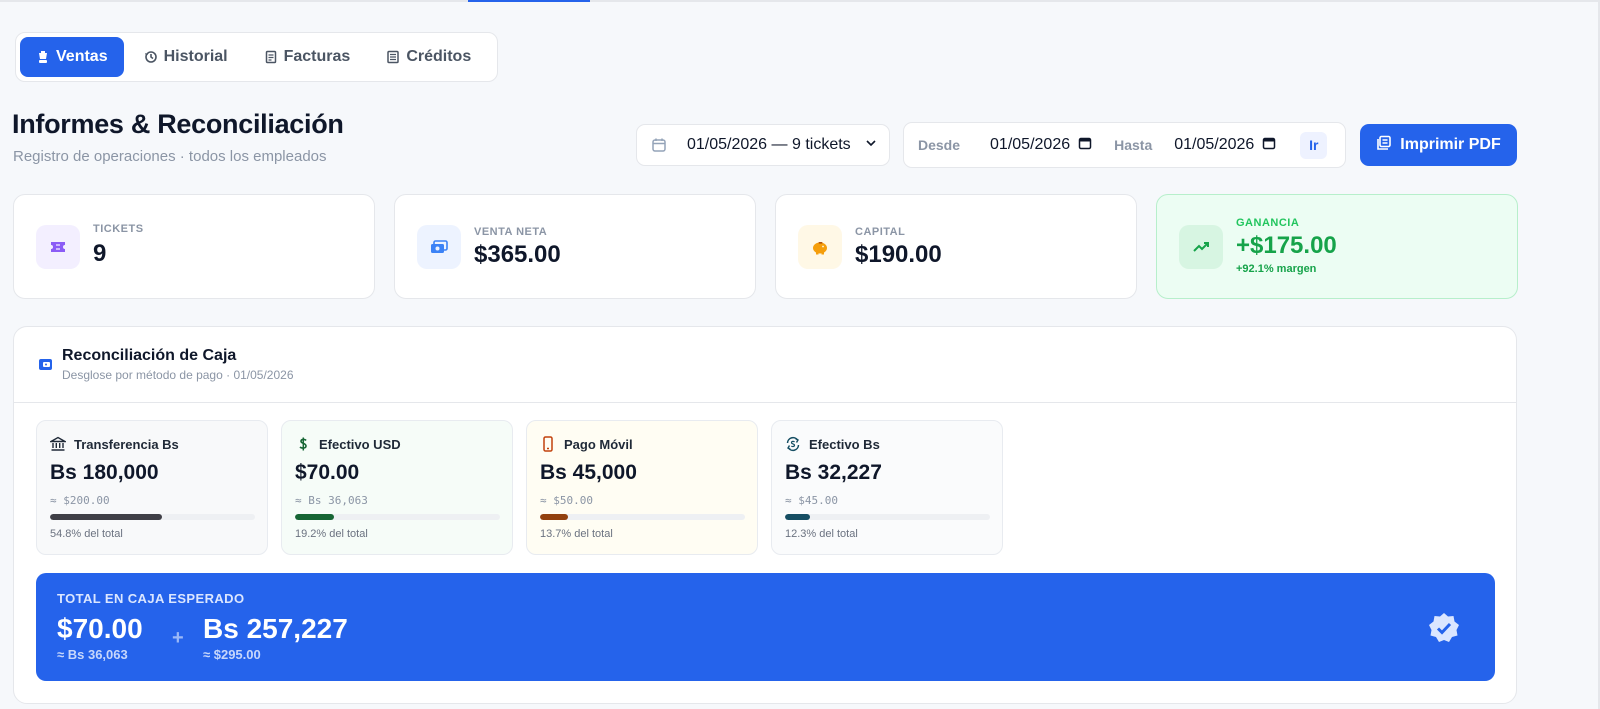 The width and height of the screenshot is (1600, 709). Describe the element at coordinates (195, 56) in the screenshot. I see `tab-label: Historial` at that location.